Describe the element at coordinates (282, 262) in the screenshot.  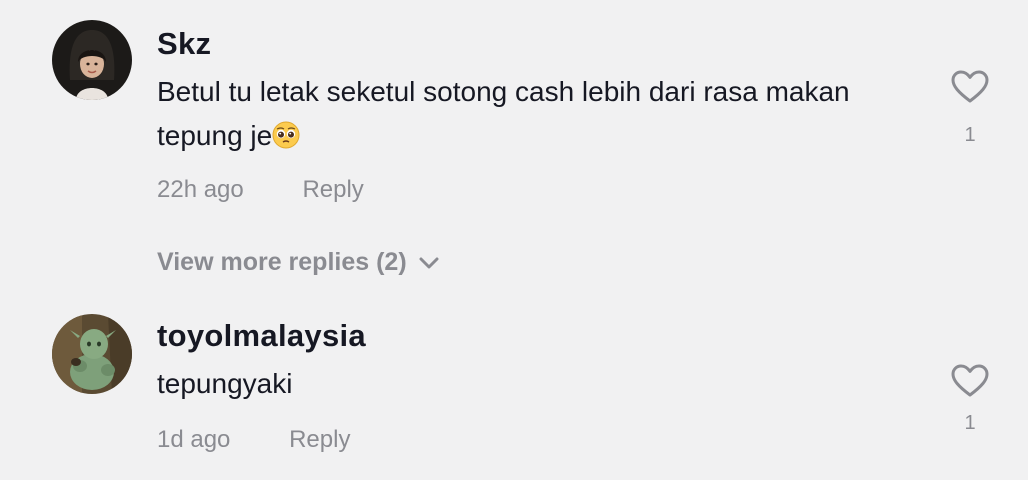
I see `view-more-replies-label: View more replies (2)` at that location.